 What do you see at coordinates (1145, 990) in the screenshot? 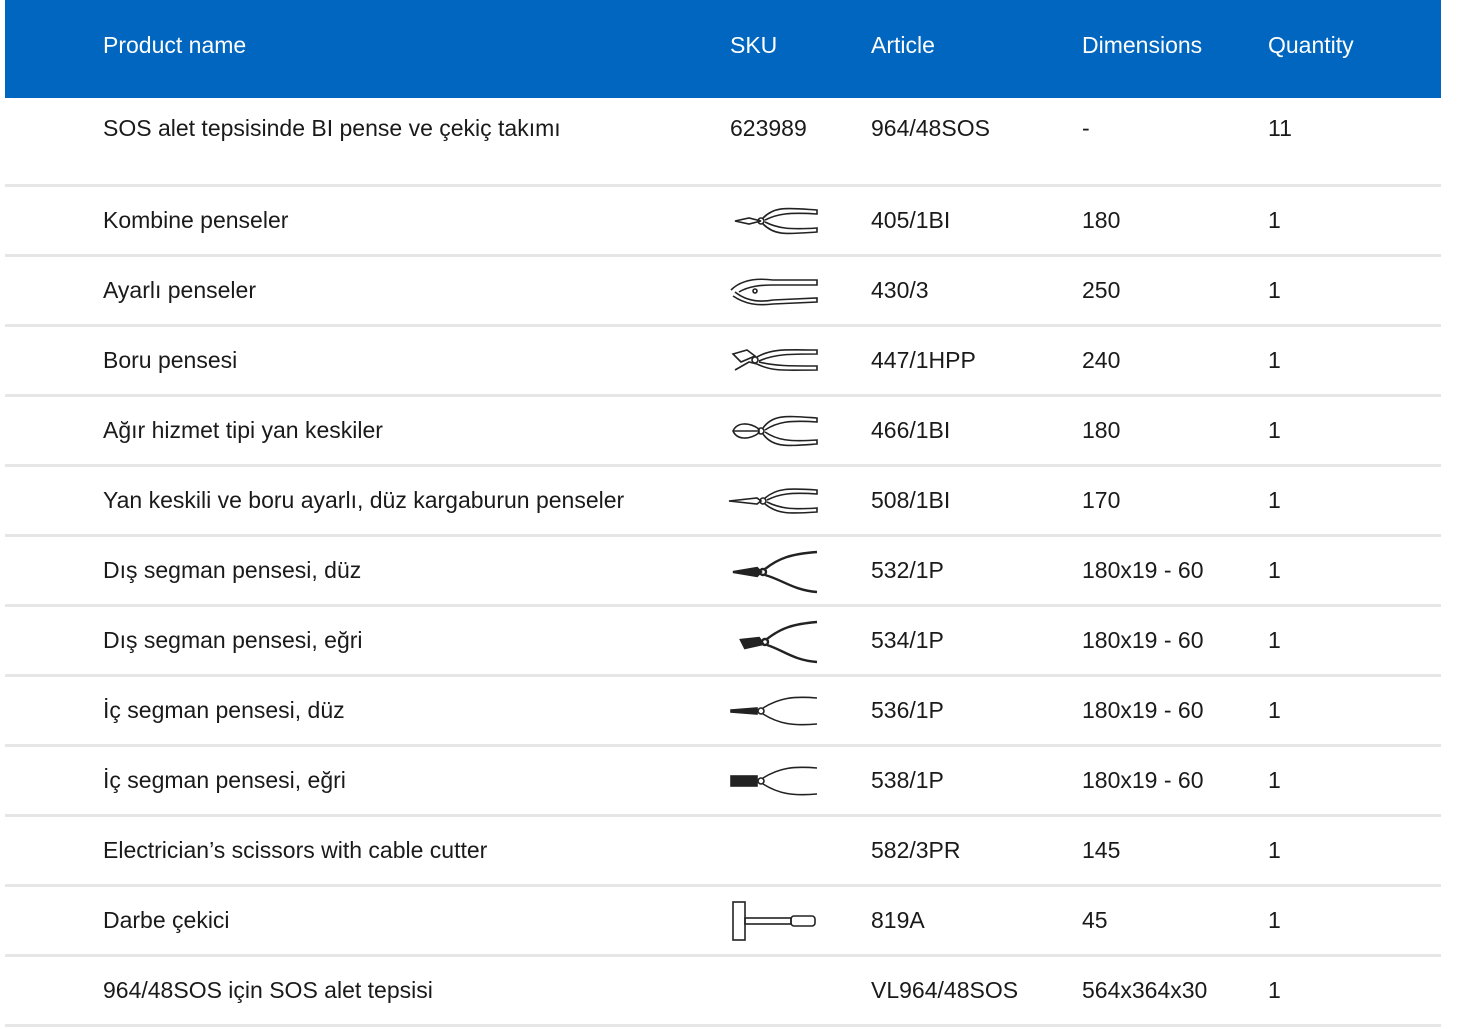
I see `dimensions-cell: 564x364x30` at bounding box center [1145, 990].